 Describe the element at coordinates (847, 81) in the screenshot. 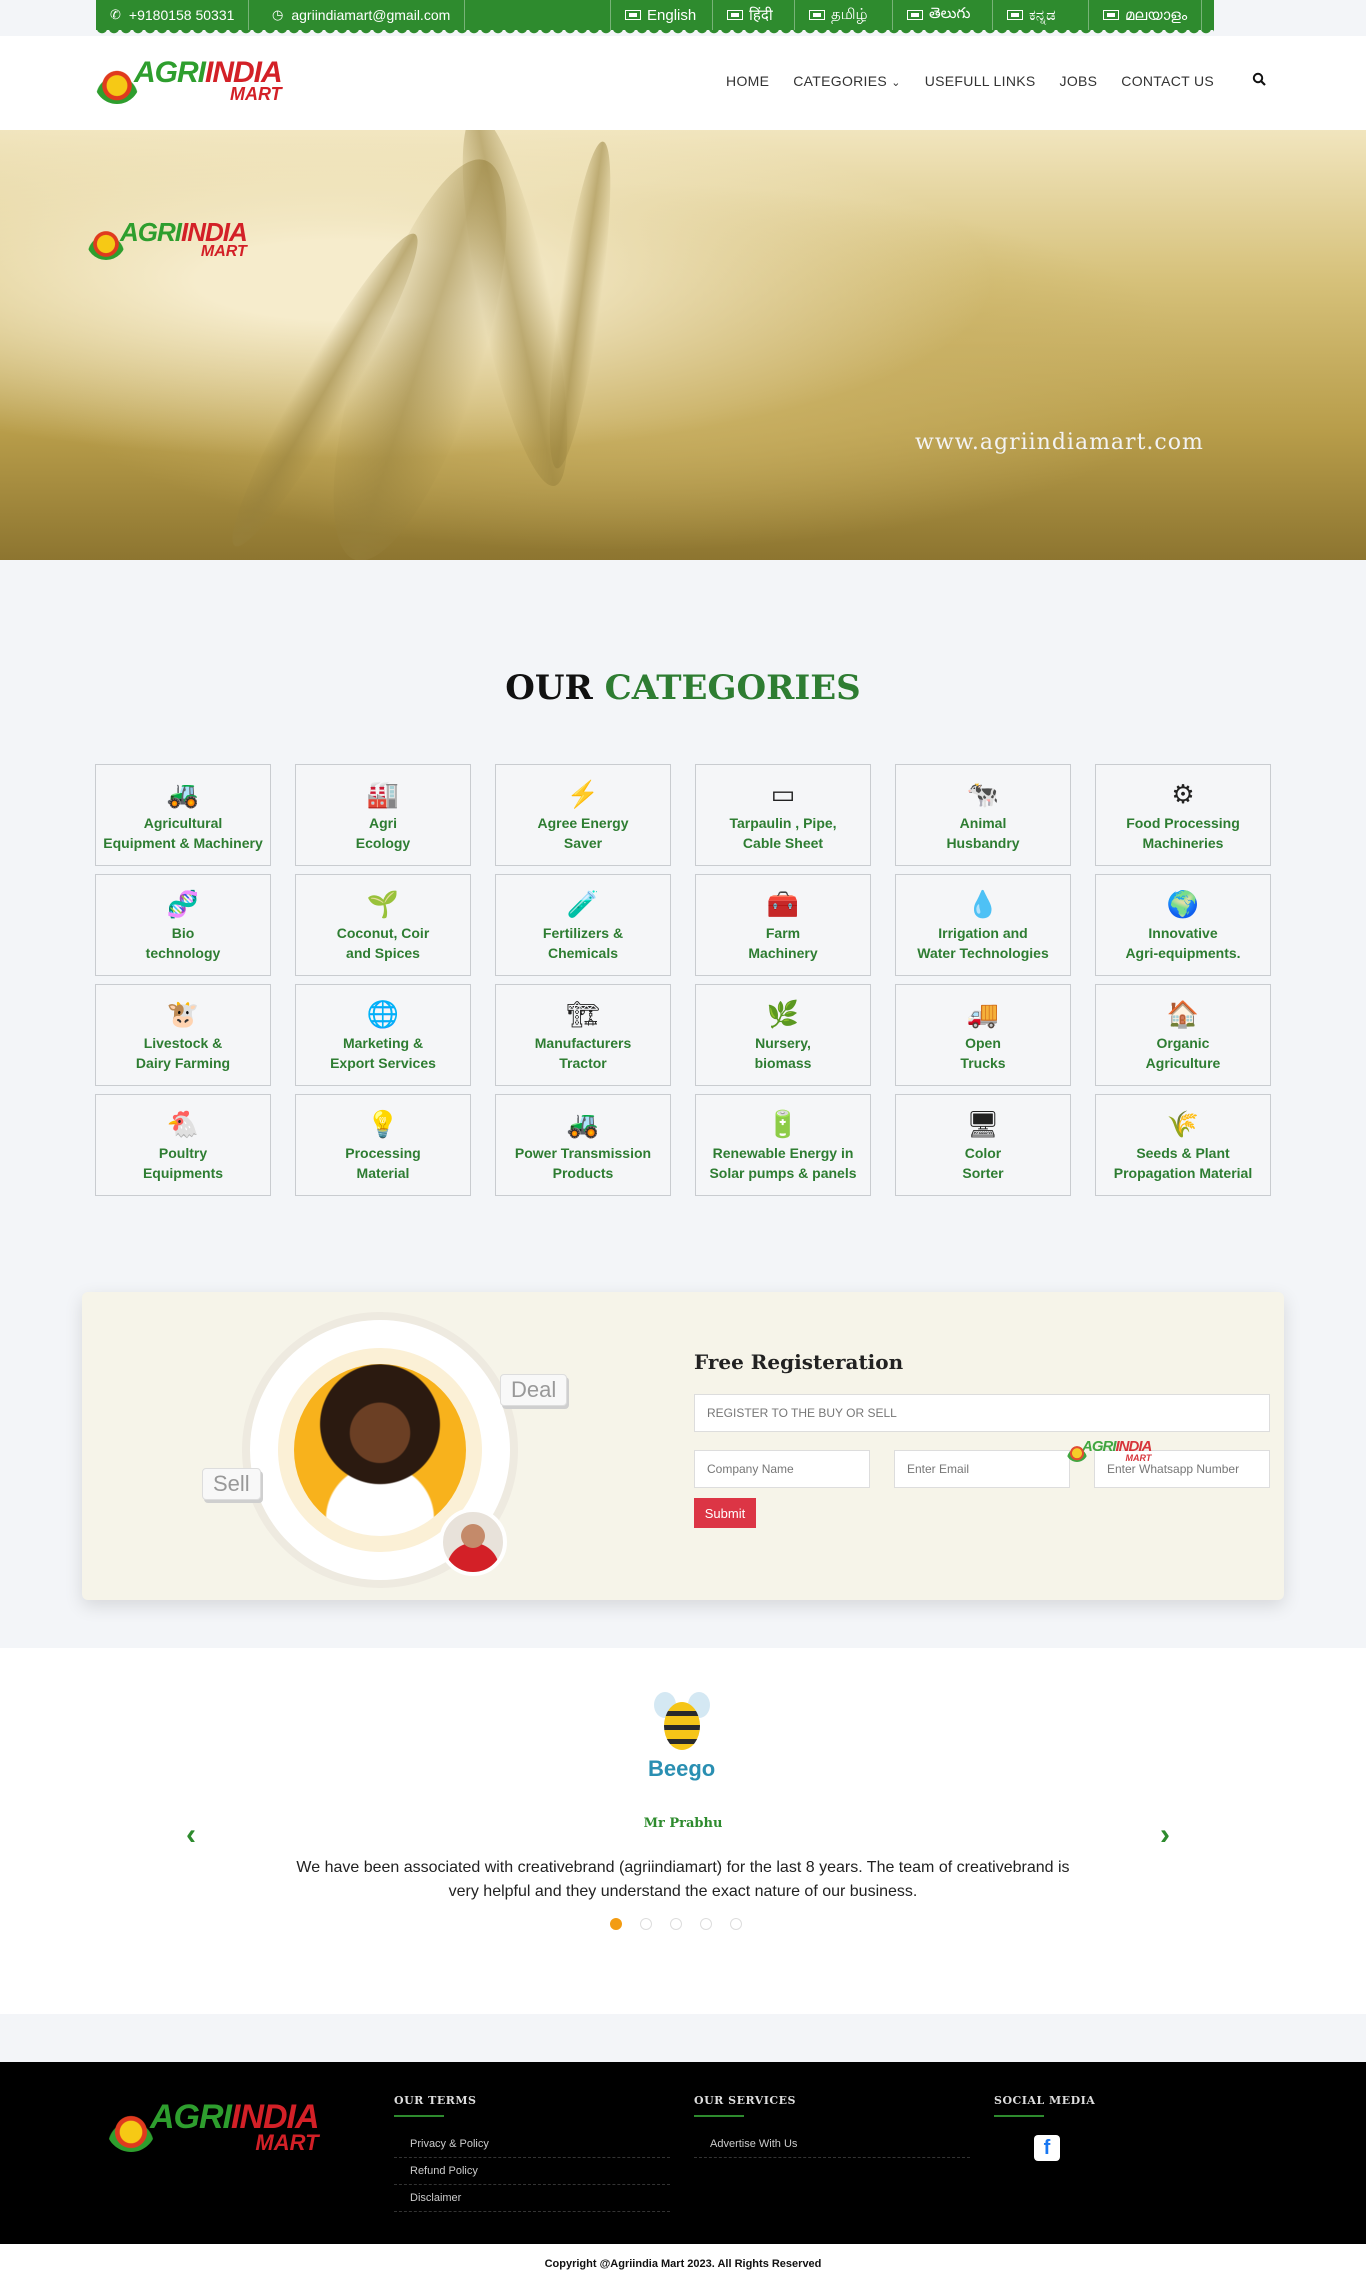

I see `nav-categories: CATEGORIES ⌄` at that location.